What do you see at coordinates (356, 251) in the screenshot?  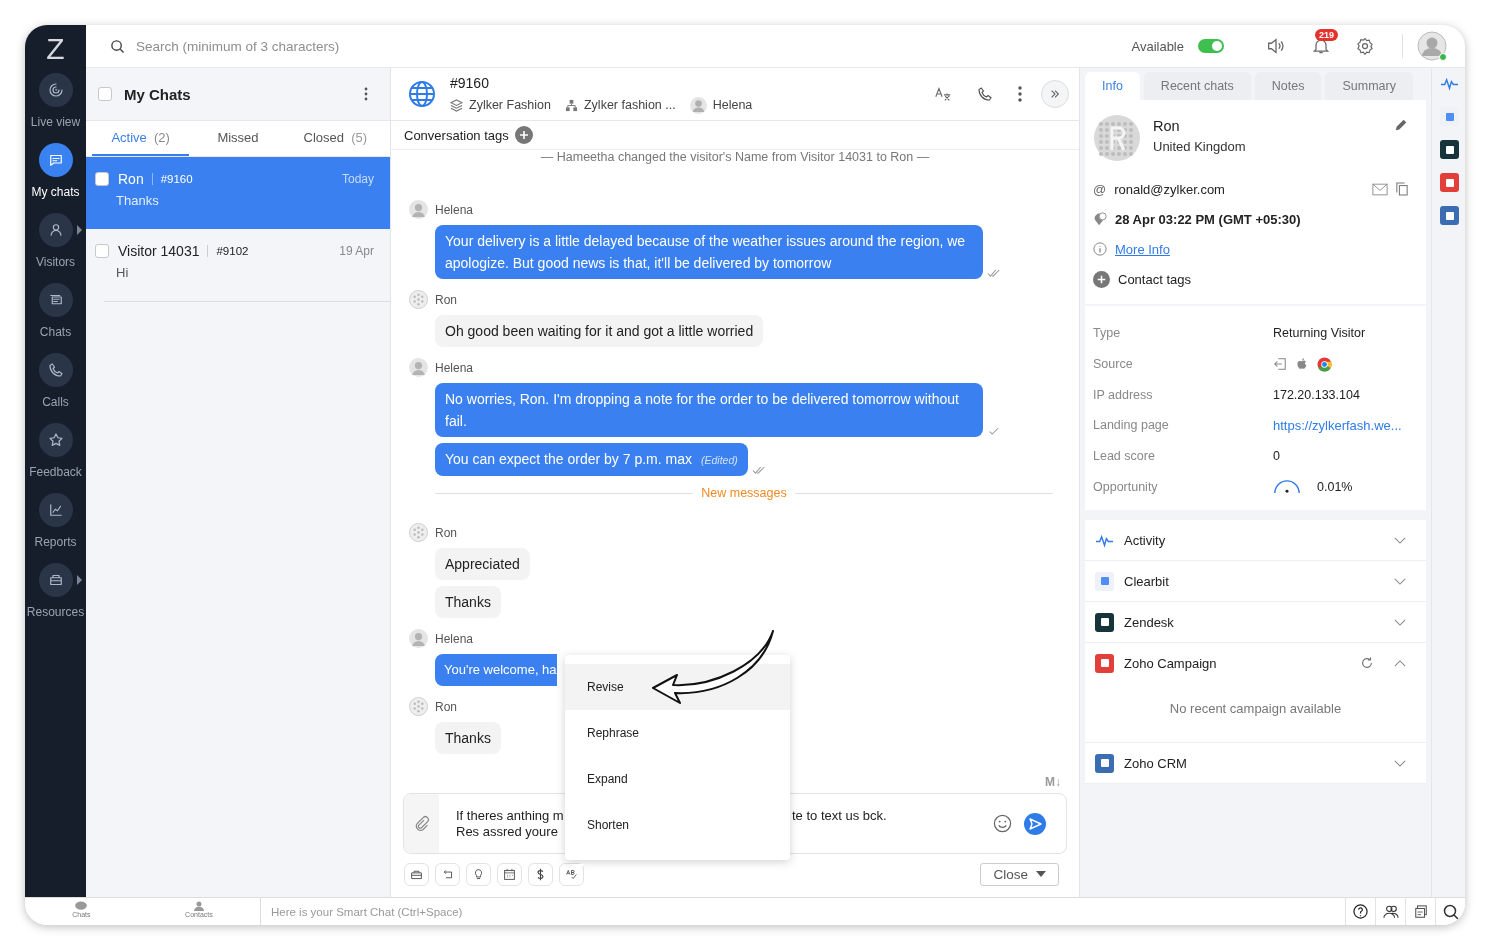 I see `chat-date: 19 Apr` at bounding box center [356, 251].